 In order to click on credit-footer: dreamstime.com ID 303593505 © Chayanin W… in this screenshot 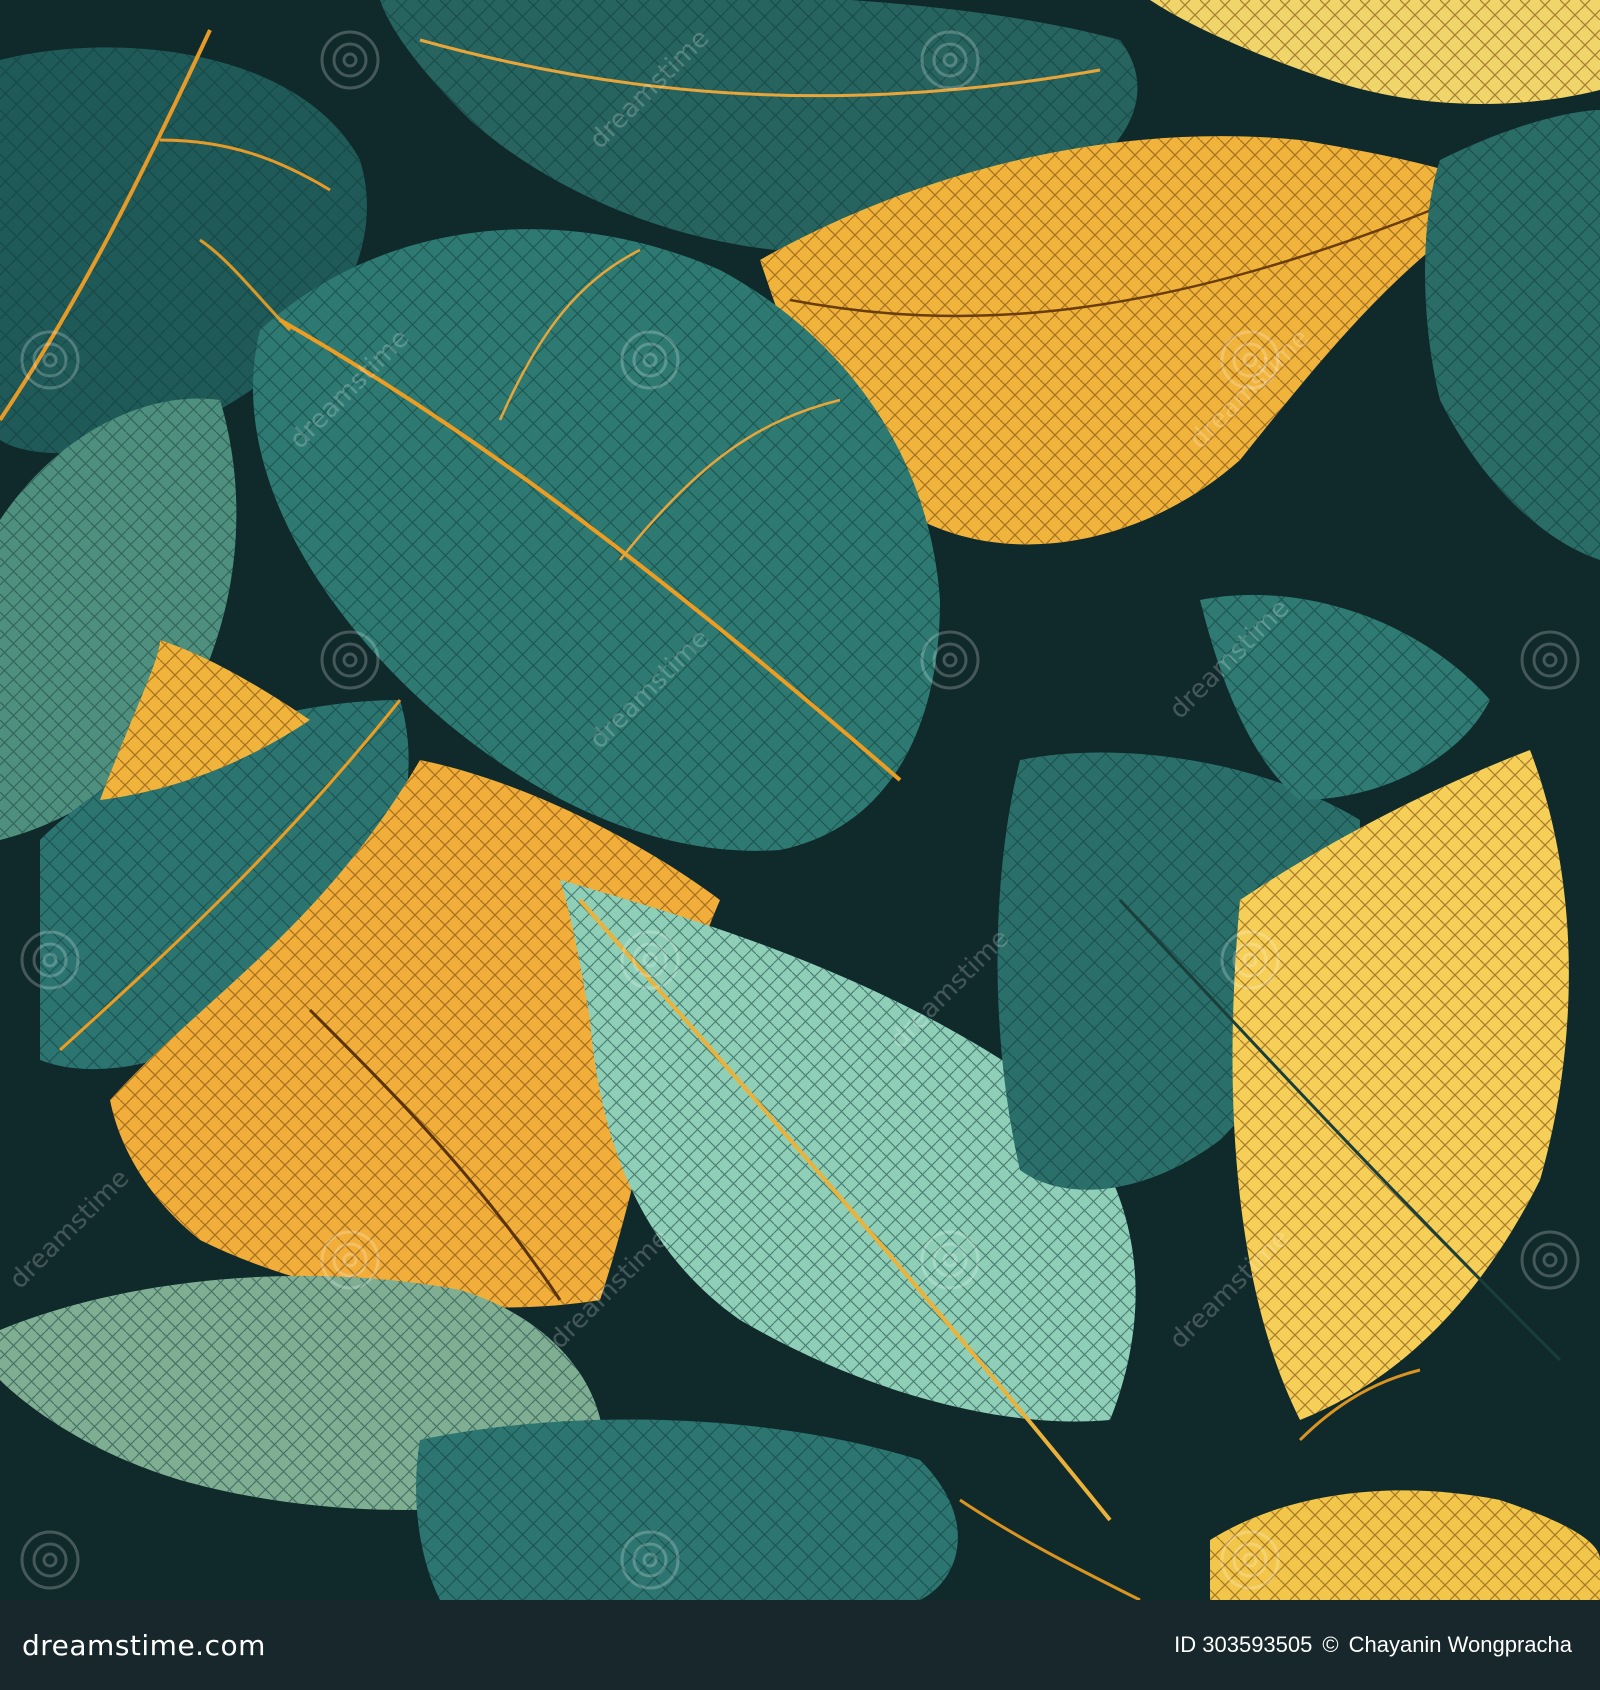, I will do `click(800, 1645)`.